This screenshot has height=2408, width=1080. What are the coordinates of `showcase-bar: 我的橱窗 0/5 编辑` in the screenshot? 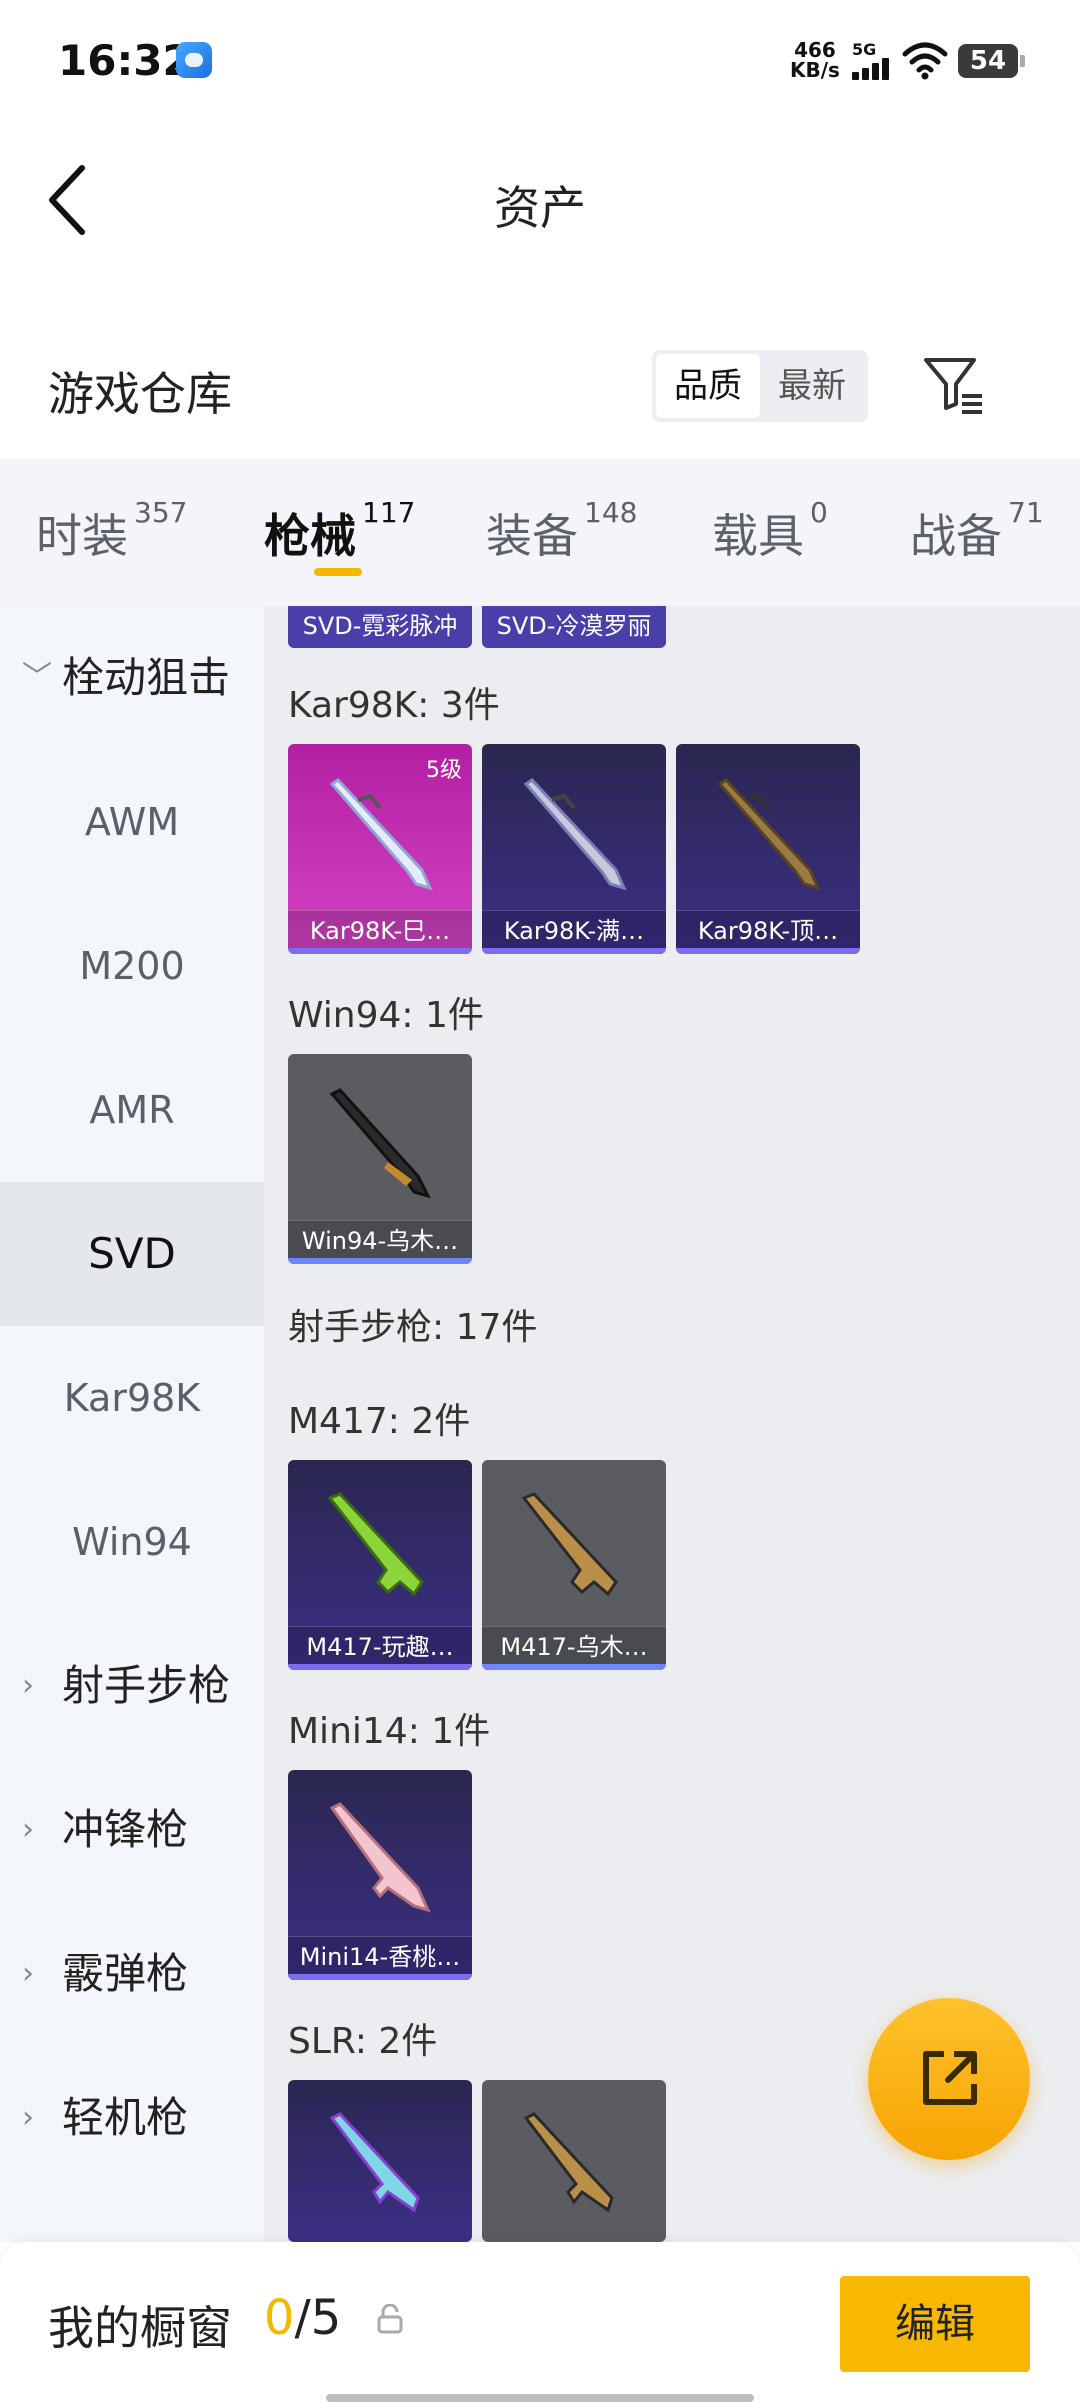 It's located at (540, 2325).